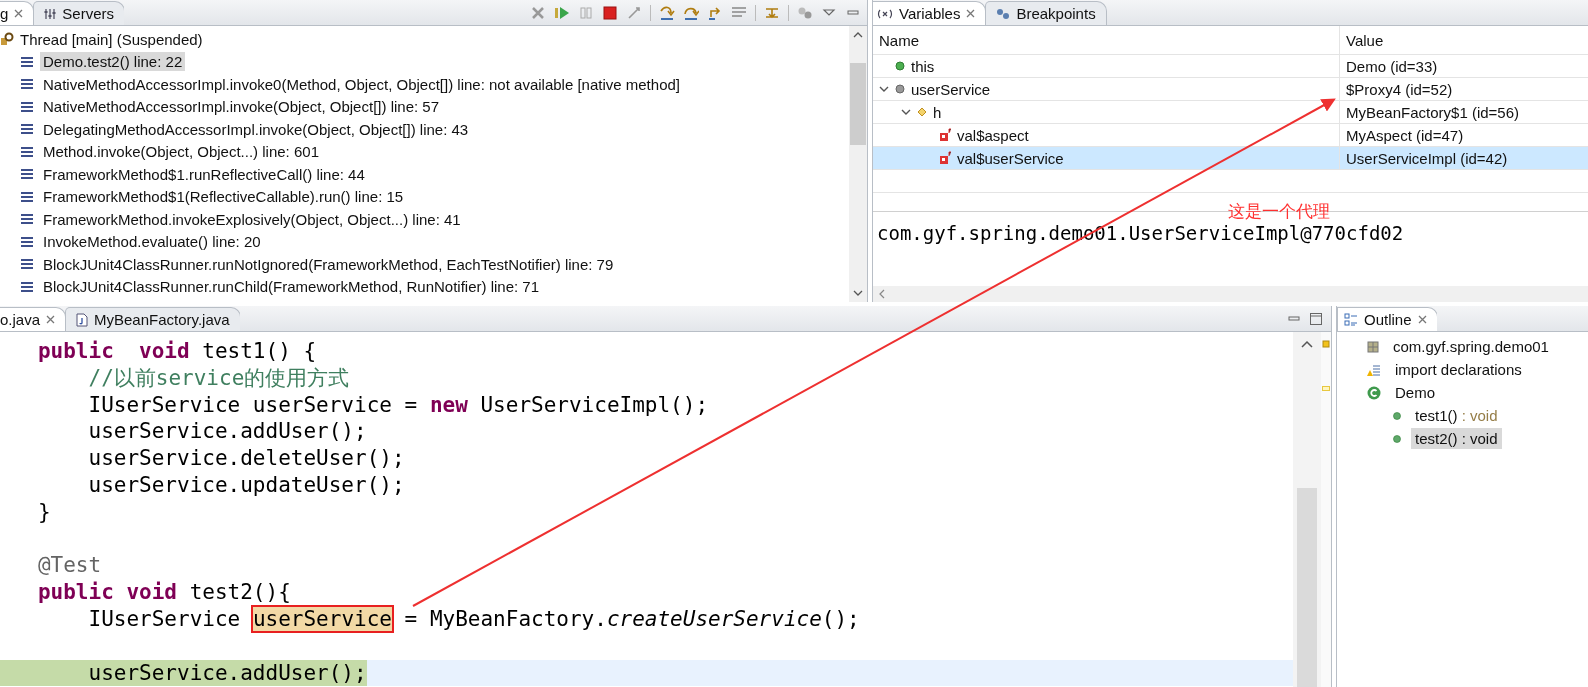 The height and width of the screenshot is (687, 1588). I want to click on view-tab: Breakpoints, so click(1046, 13).